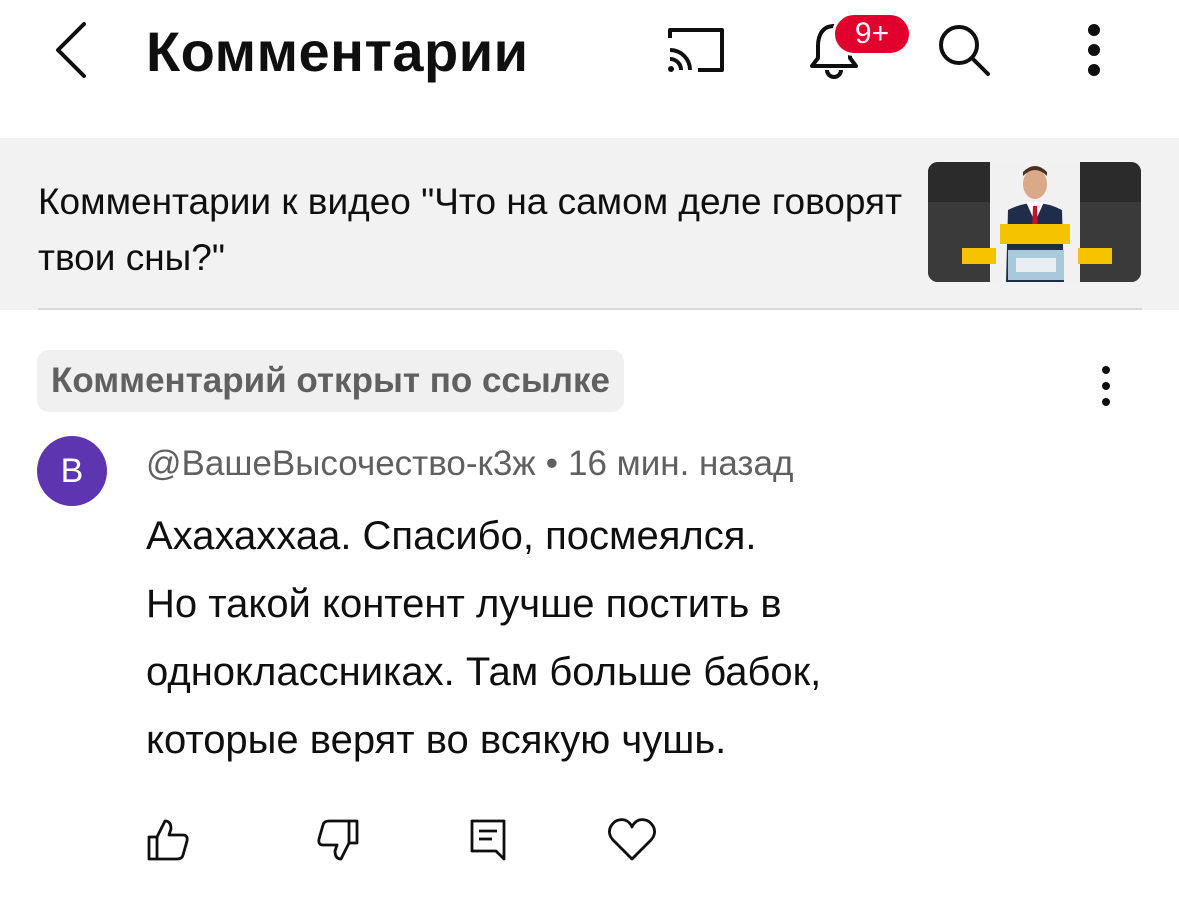 This screenshot has width=1179, height=905. What do you see at coordinates (72, 471) in the screenshot?
I see `avatar: В` at bounding box center [72, 471].